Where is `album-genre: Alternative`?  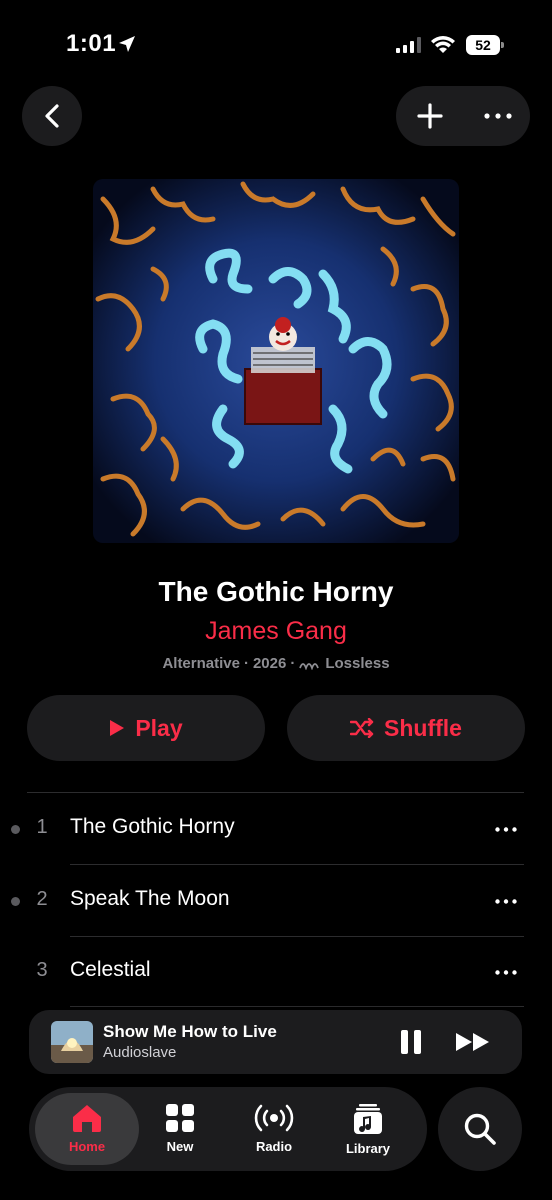 album-genre: Alternative is located at coordinates (201, 663).